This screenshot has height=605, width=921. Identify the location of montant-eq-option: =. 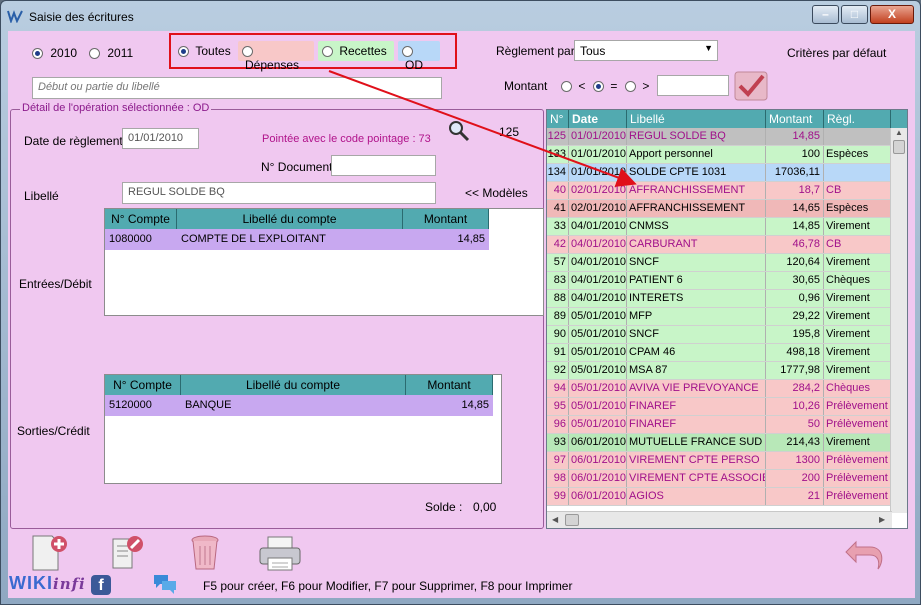
(605, 86).